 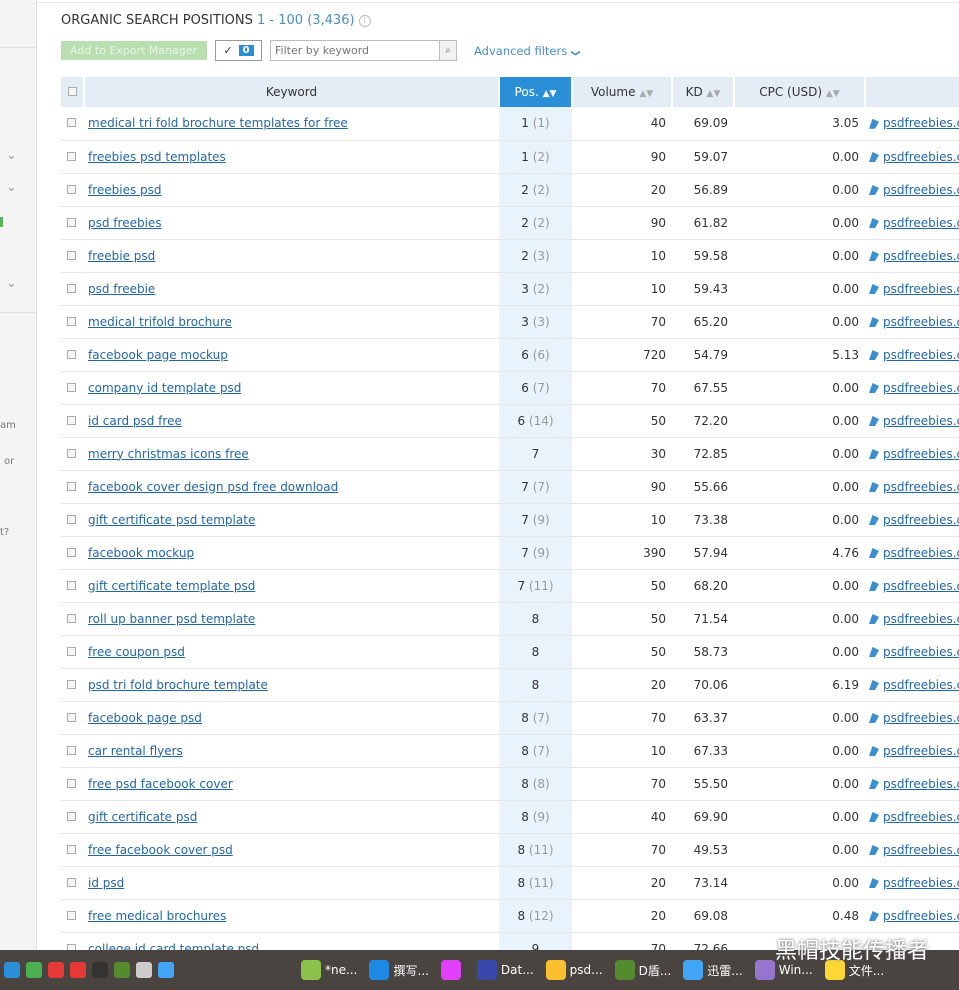 What do you see at coordinates (158, 322) in the screenshot?
I see `keyword-link: medical trifold brochure` at bounding box center [158, 322].